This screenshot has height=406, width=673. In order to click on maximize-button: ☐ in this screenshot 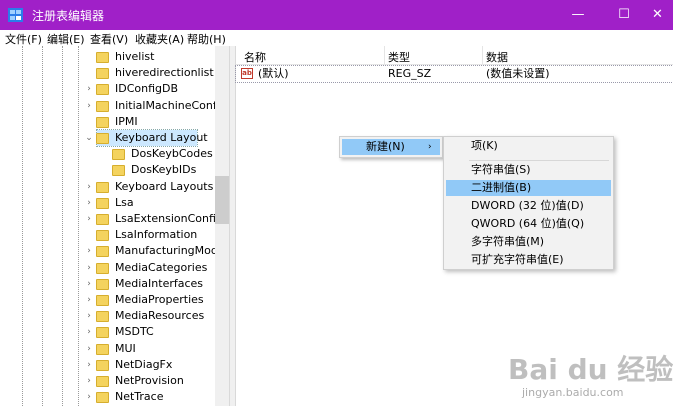, I will do `click(624, 15)`.